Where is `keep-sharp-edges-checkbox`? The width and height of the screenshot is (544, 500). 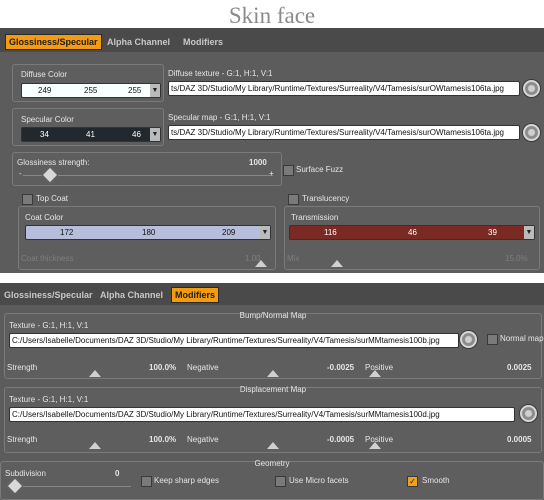
keep-sharp-edges-checkbox is located at coordinates (146, 481).